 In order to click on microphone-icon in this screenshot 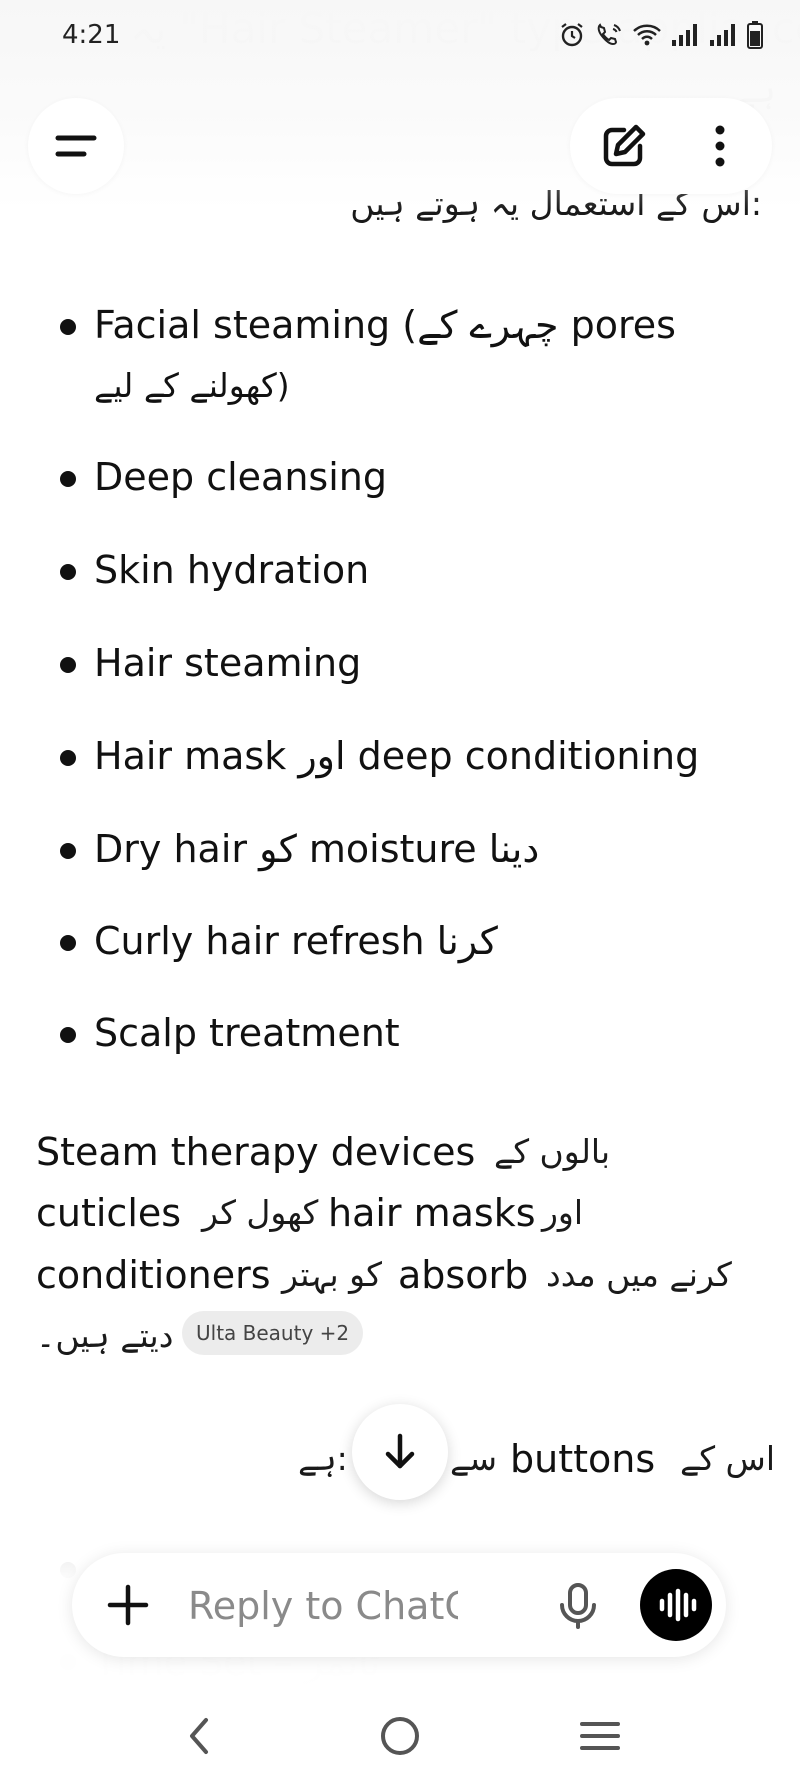, I will do `click(578, 1606)`.